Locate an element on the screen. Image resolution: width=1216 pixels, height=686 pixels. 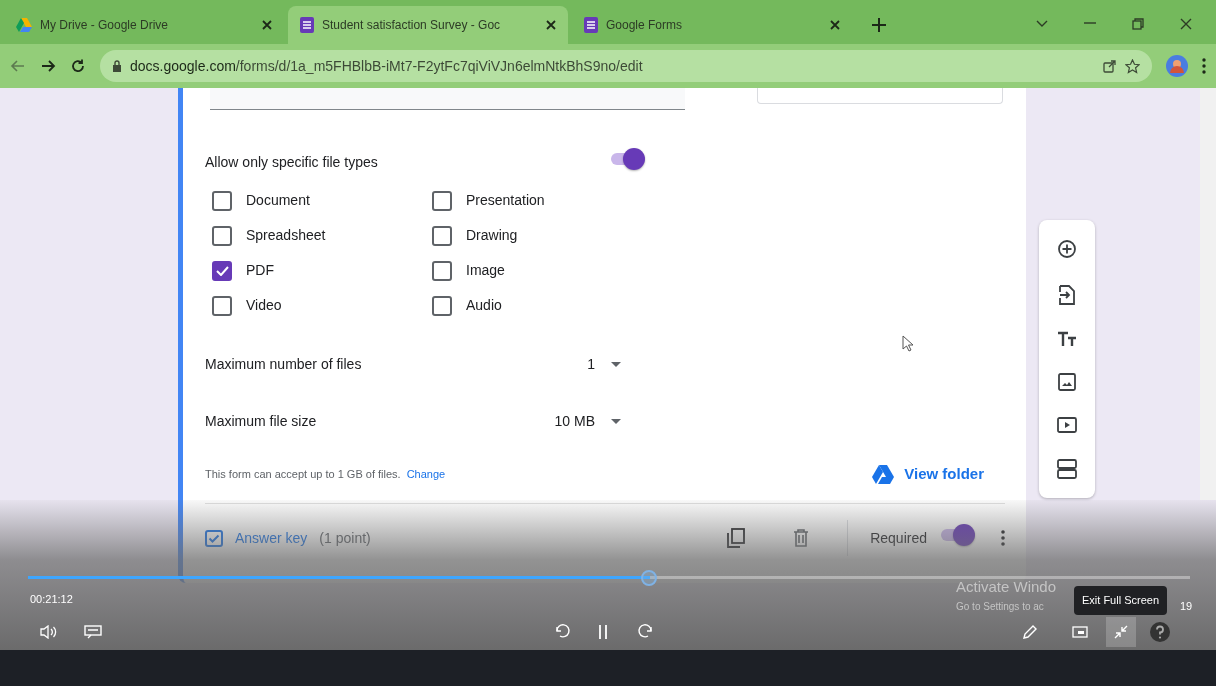
section-icon is located at coordinates (1067, 469).